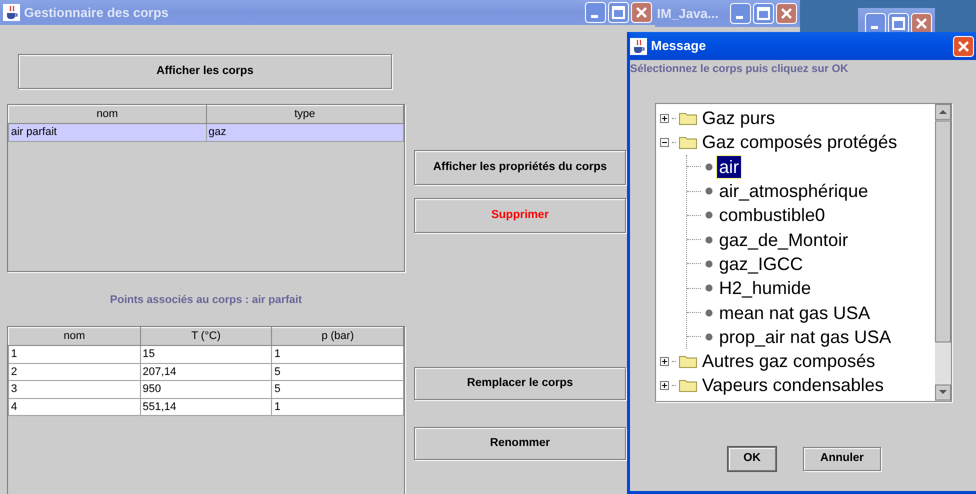 The image size is (976, 494). I want to click on table-cell: 2, so click(74, 371).